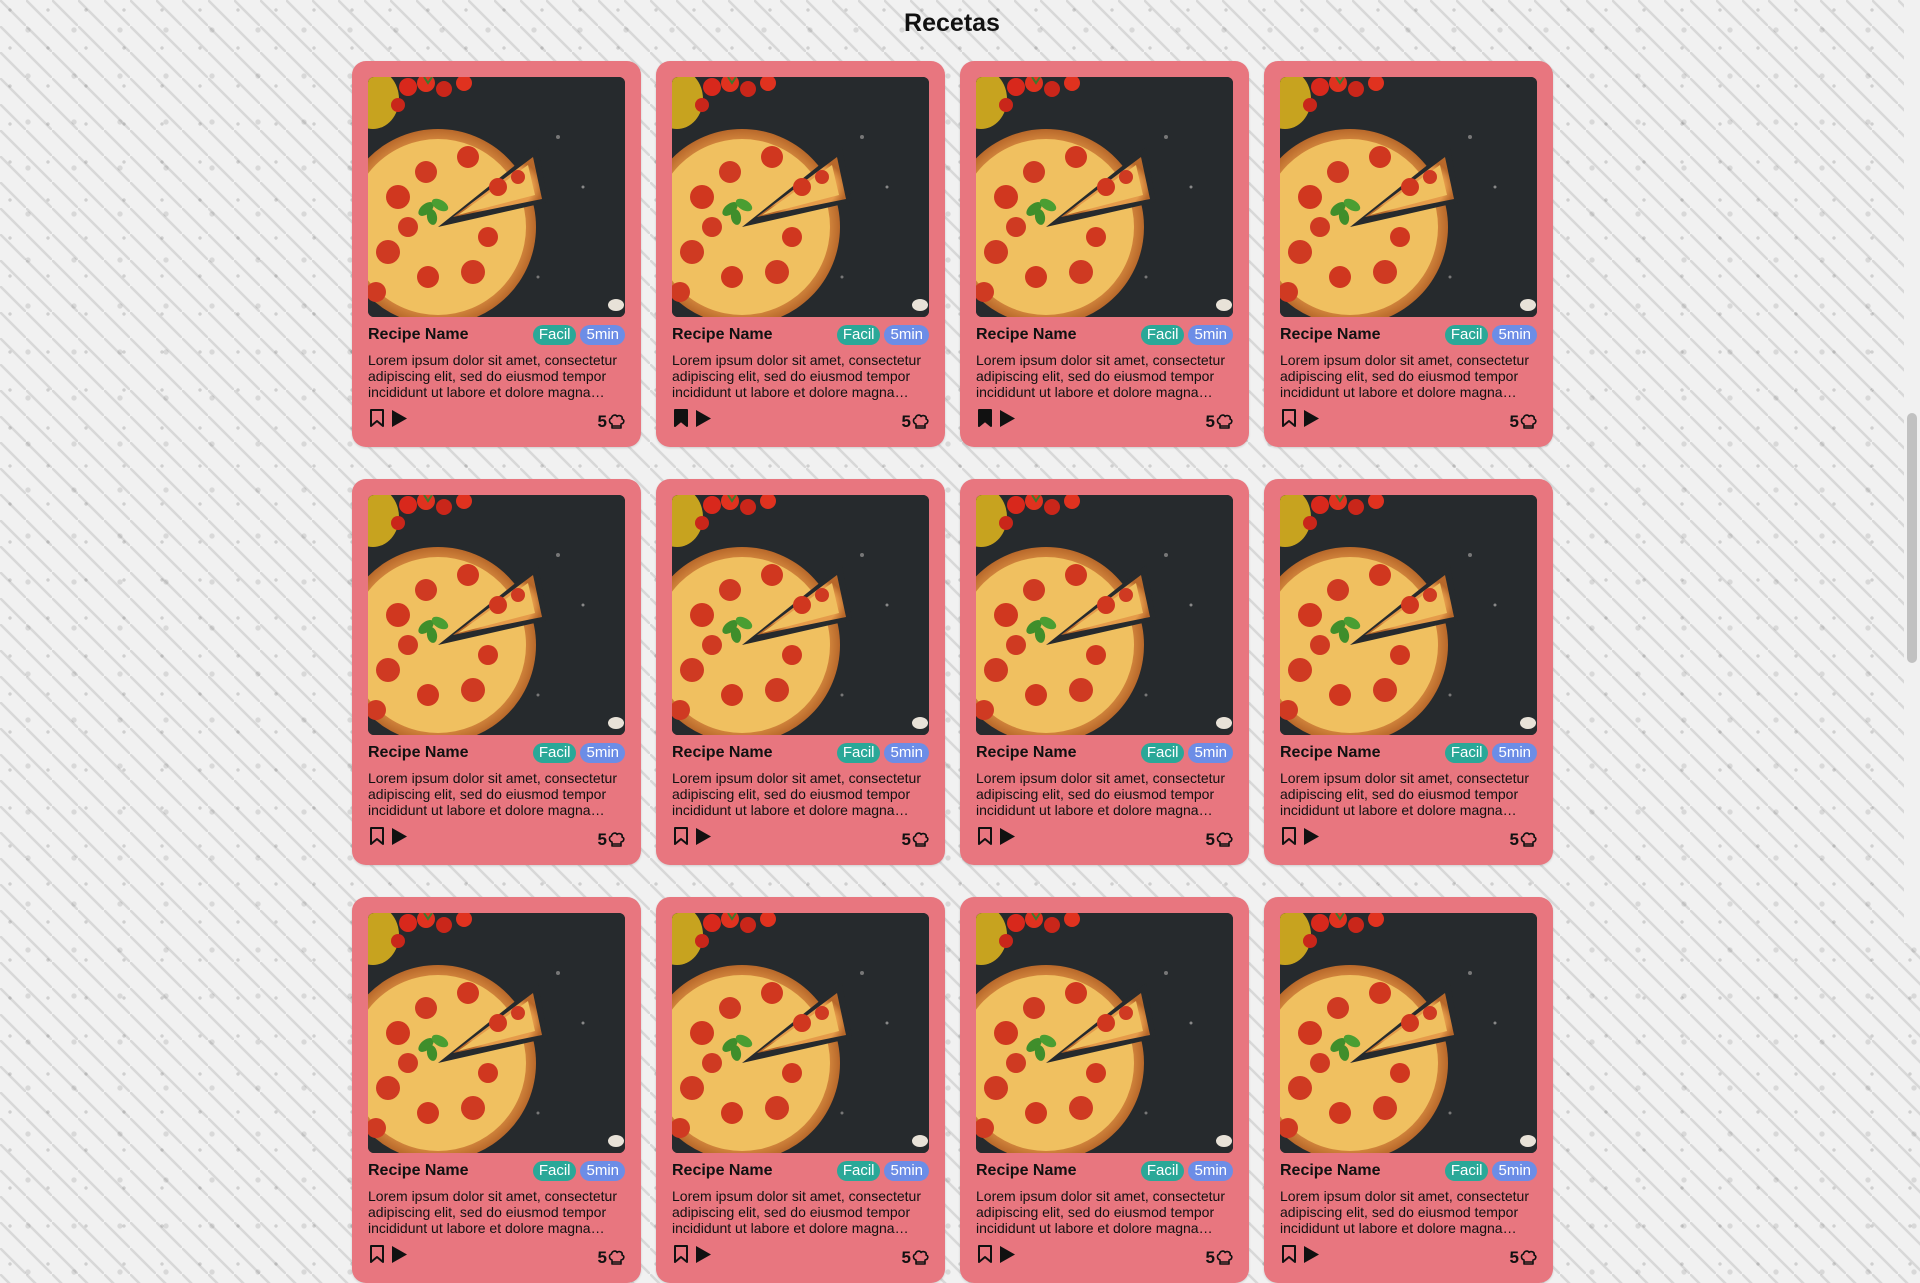  What do you see at coordinates (952, 23) in the screenshot?
I see `page-title: Recetas` at bounding box center [952, 23].